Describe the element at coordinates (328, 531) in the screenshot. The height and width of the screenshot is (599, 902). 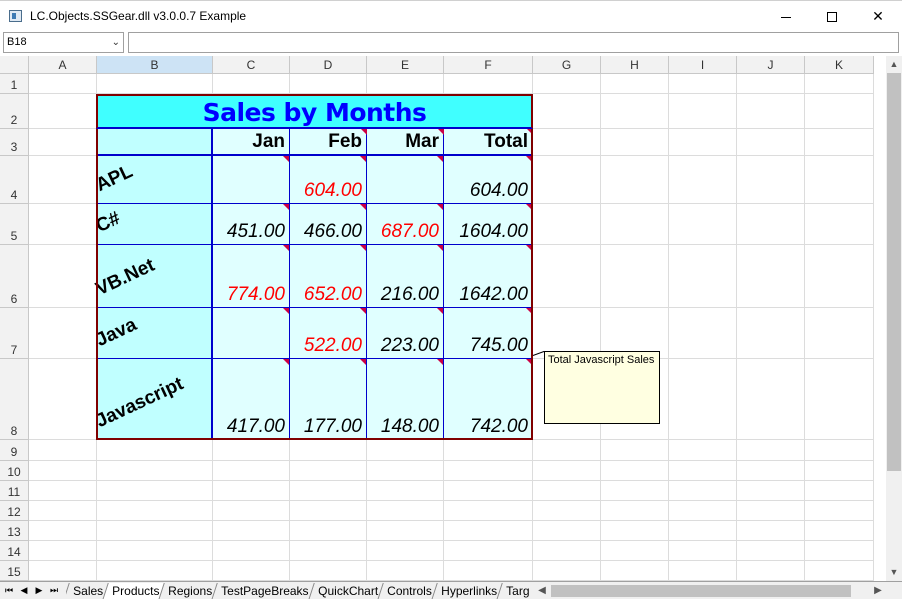
I see `cell-d13` at that location.